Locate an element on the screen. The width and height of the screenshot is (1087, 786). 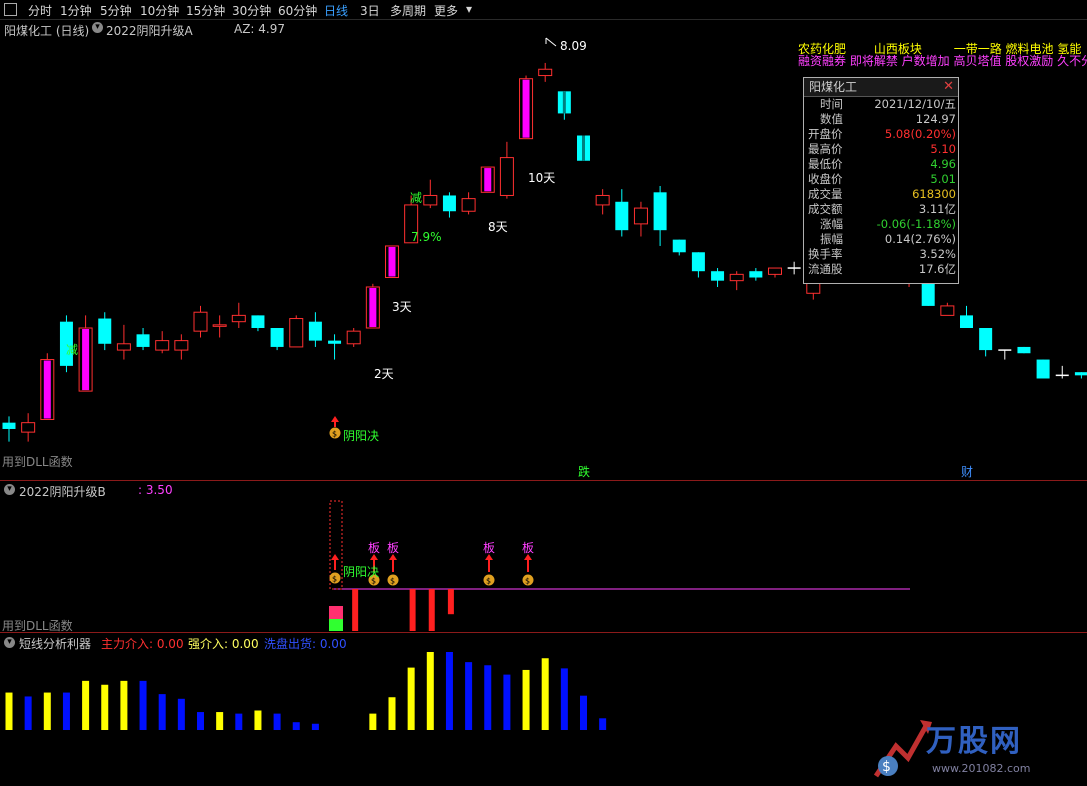
tab-3: 10分钟 is located at coordinates (159, 10).